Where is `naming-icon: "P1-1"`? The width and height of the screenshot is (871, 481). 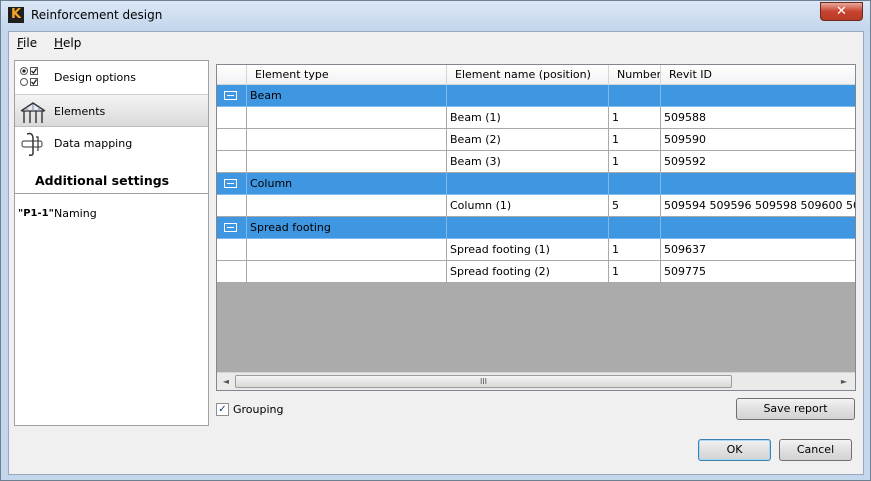
naming-icon: "P1-1" is located at coordinates (36, 213).